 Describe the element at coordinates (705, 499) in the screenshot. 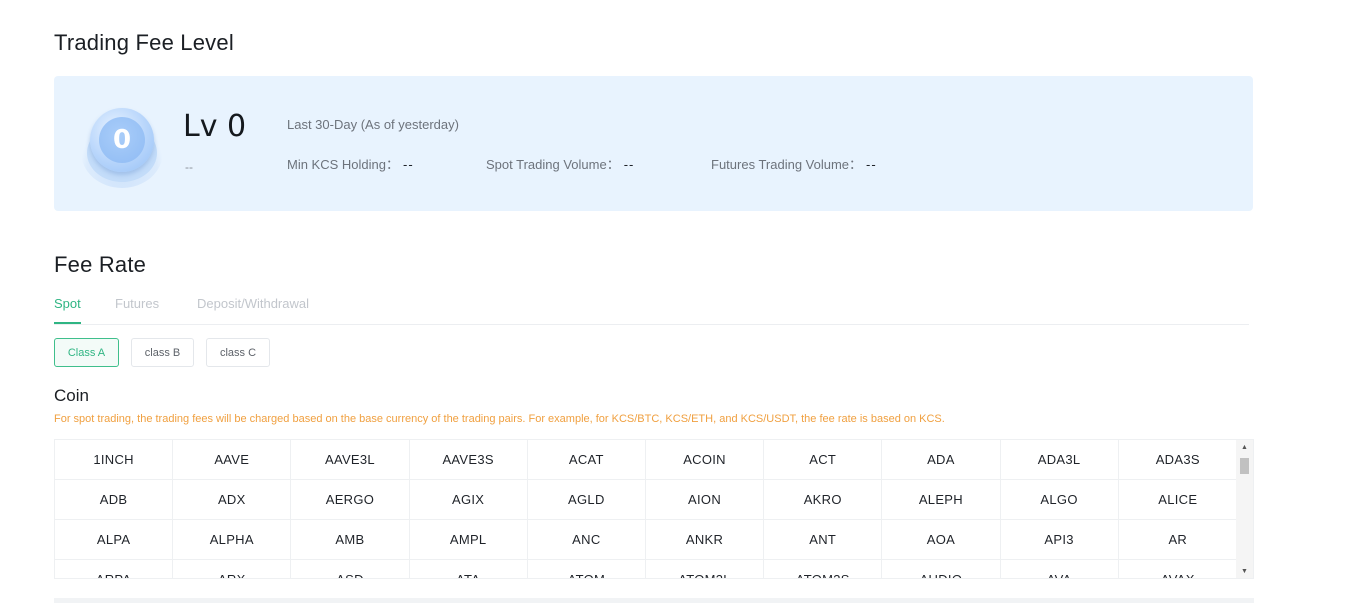

I see `coin-cell: AION` at that location.